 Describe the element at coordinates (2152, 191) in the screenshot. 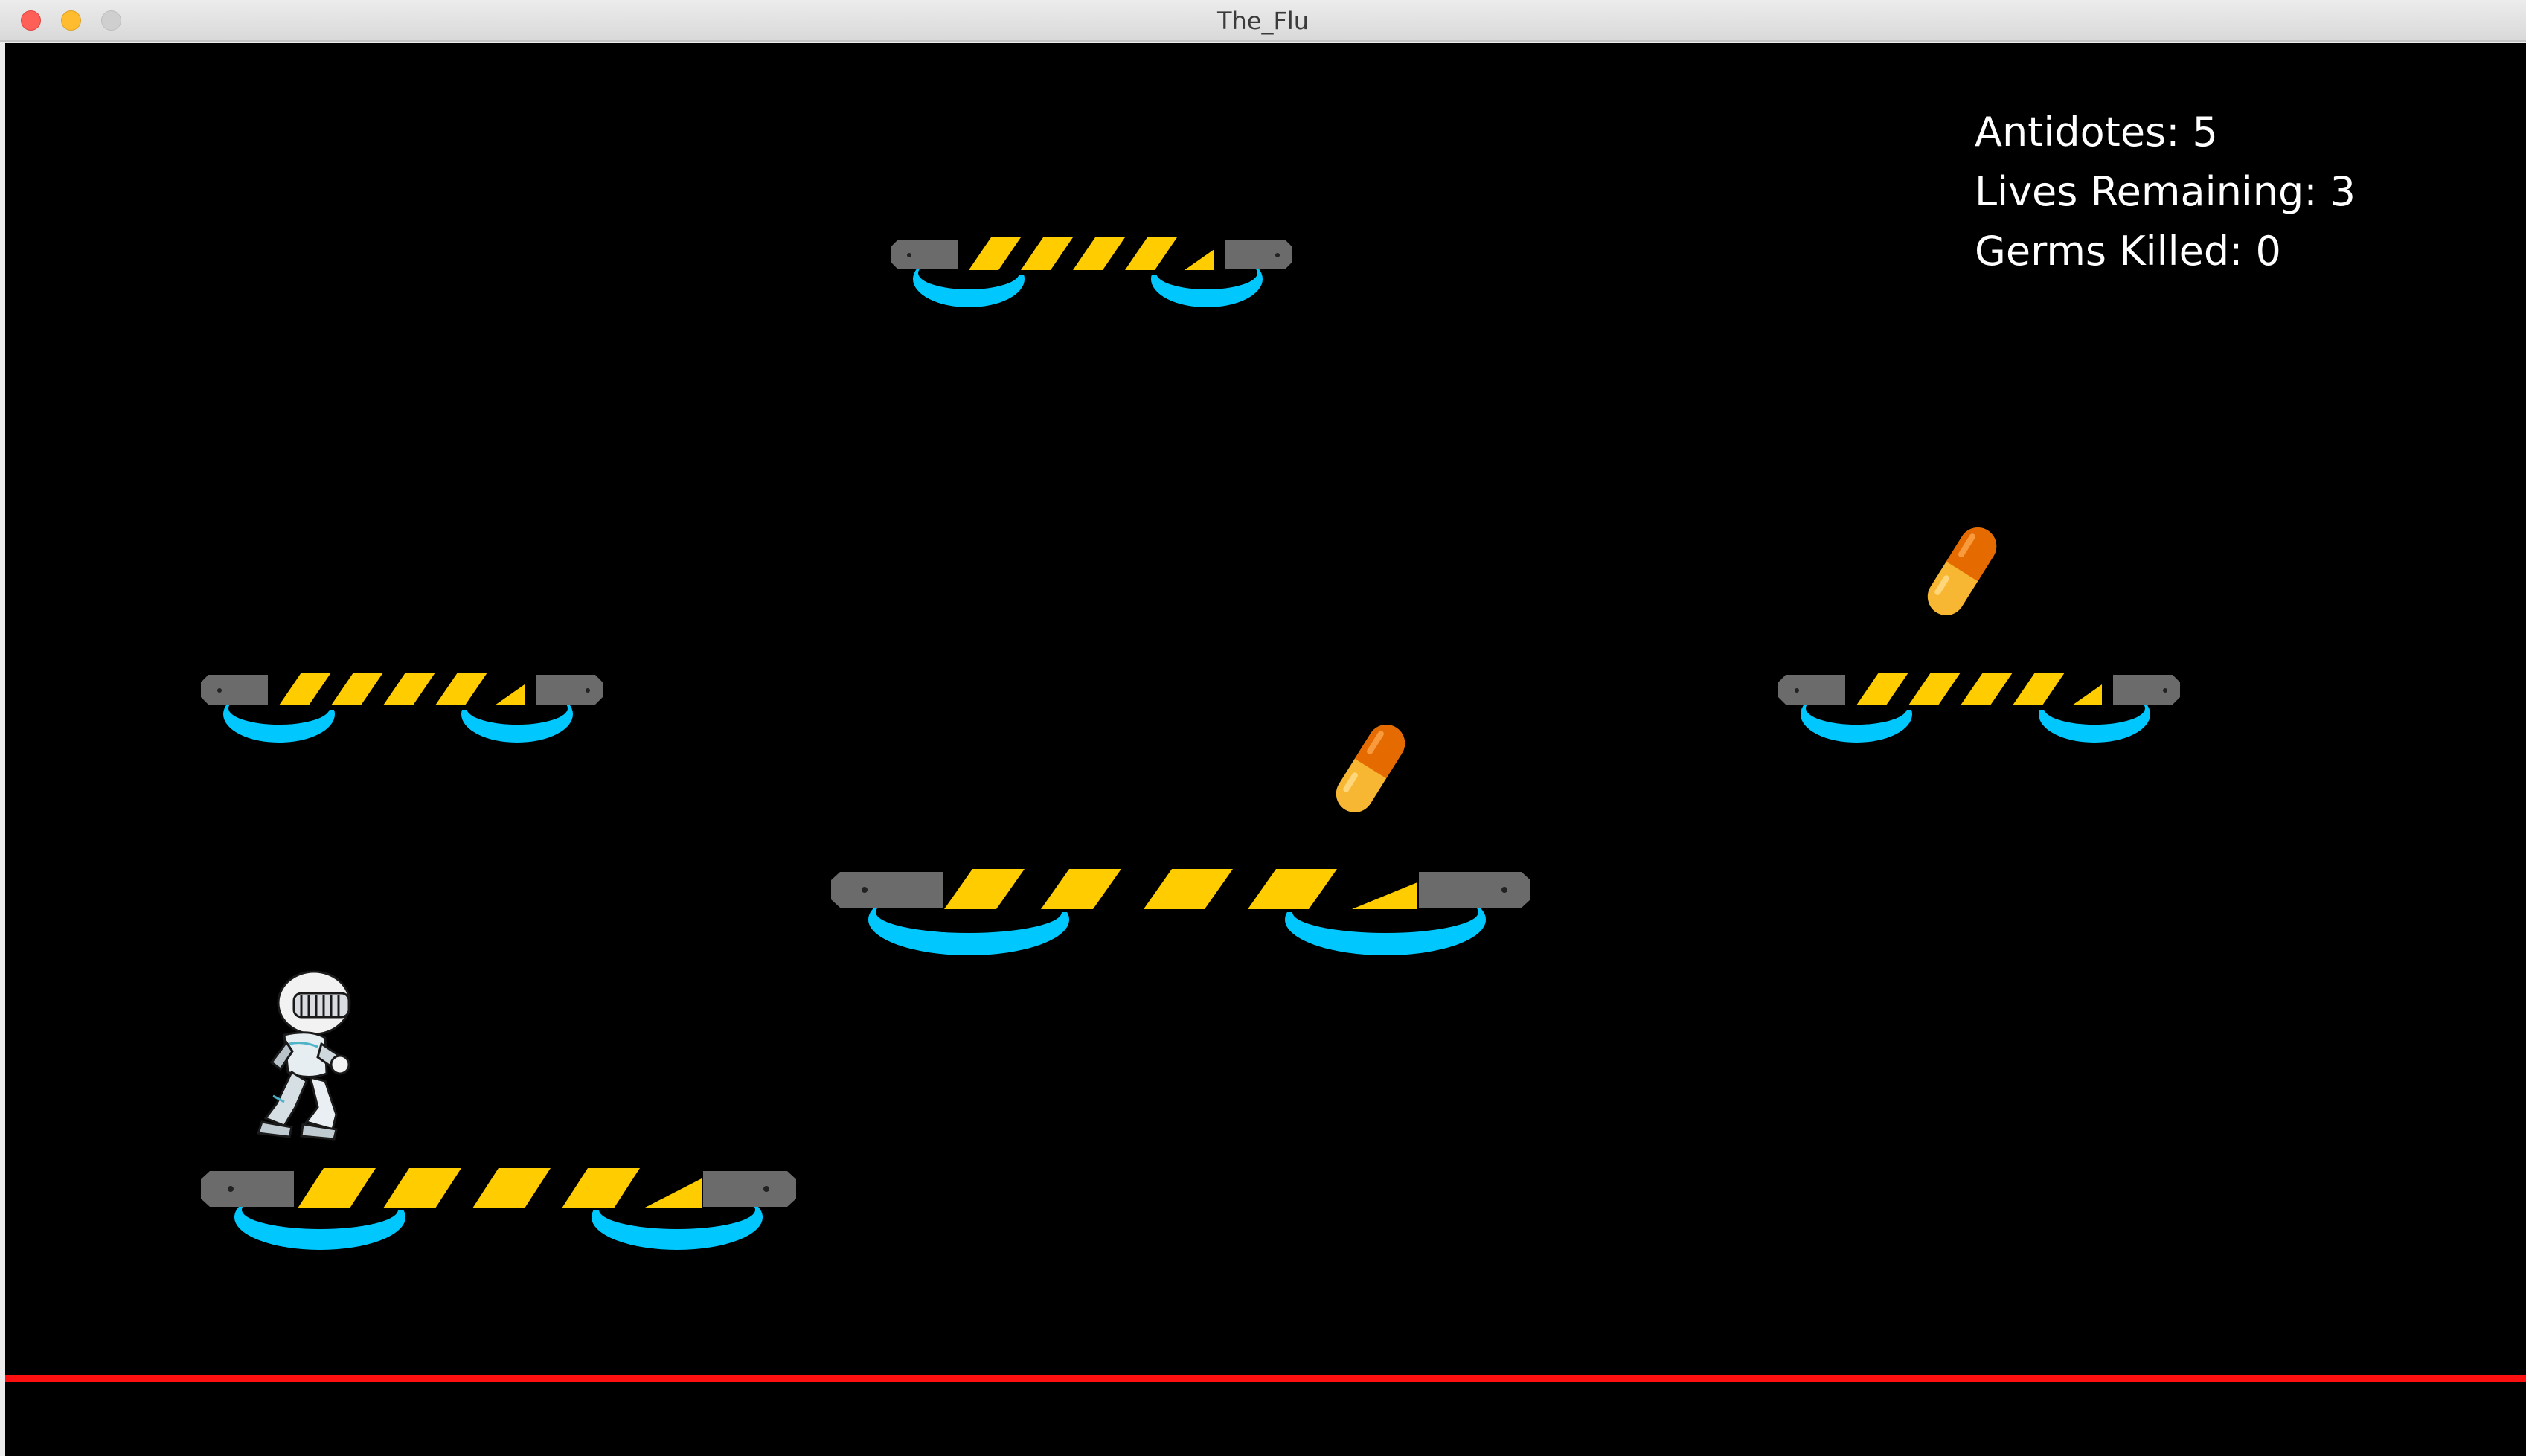

I see `lives-label: Lives Remaining` at that location.